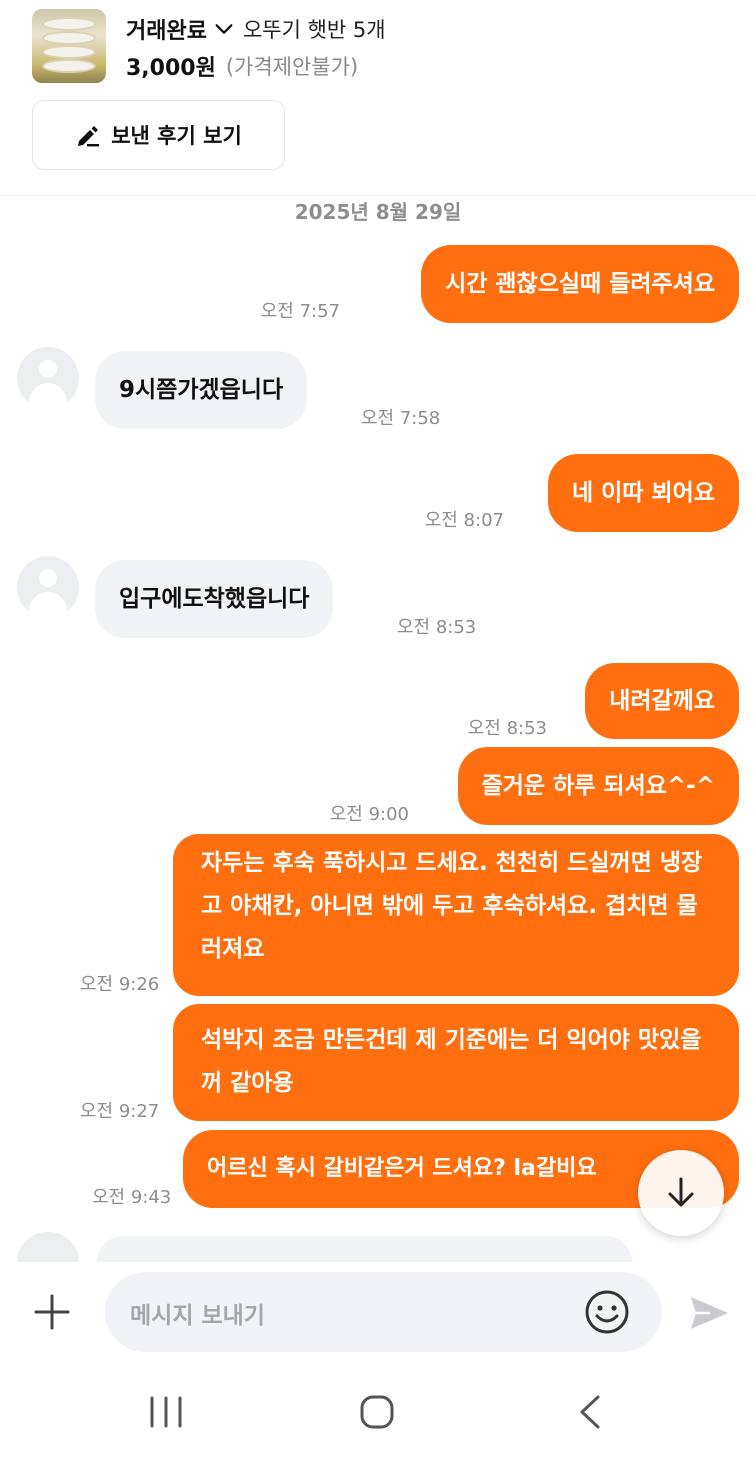  What do you see at coordinates (378, 97) in the screenshot?
I see `trade-header: 거래완료 오뚜기 햇반 5개 3,000원 (가격제안불가) 보낸 후기 보기` at bounding box center [378, 97].